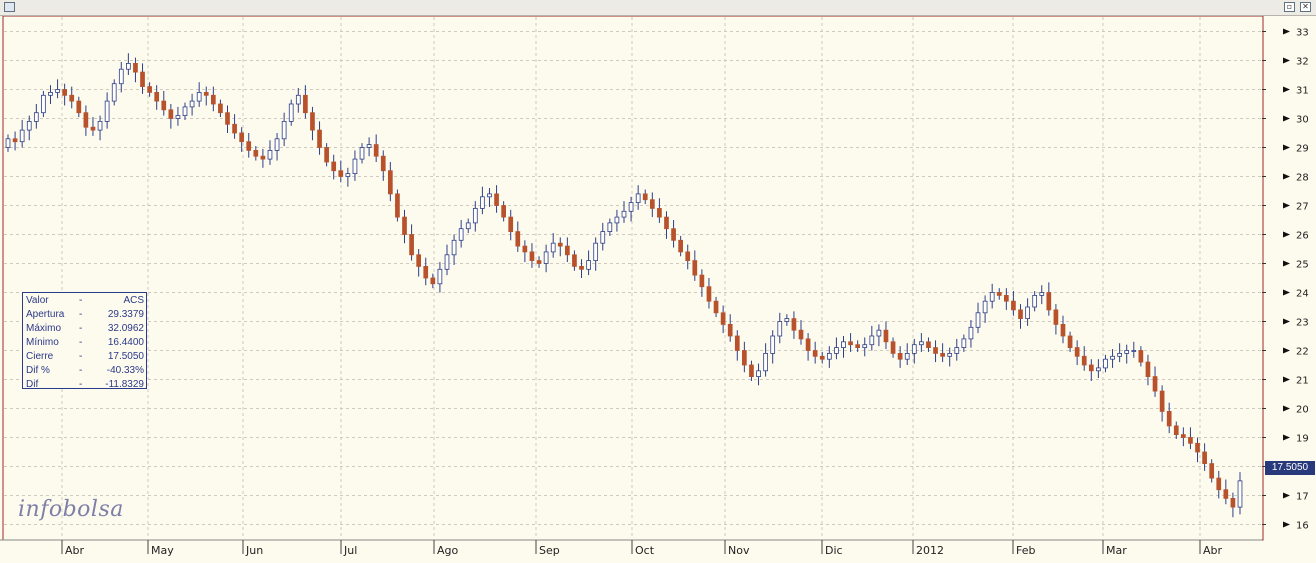  I want to click on x-tick-label: Abr, so click(75, 550).